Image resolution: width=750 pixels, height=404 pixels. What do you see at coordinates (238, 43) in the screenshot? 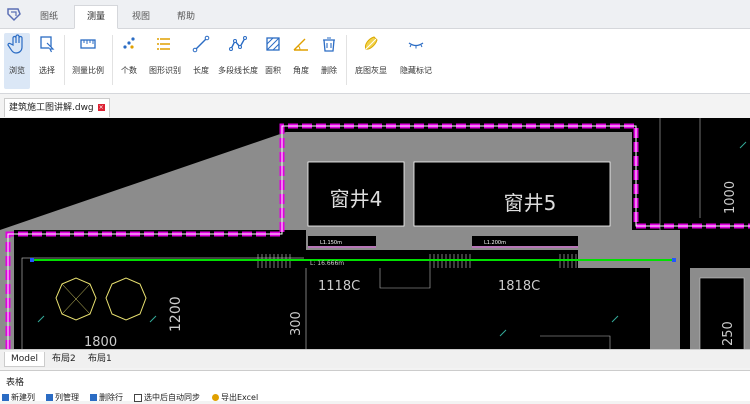
I see `polyline-icon` at bounding box center [238, 43].